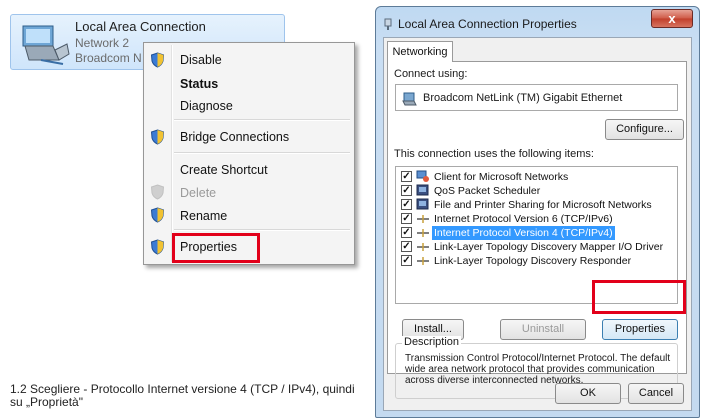 The width and height of the screenshot is (706, 420). Describe the element at coordinates (523, 219) in the screenshot. I see `list-item-label: Internet Protocol Version 6 (TCP/IPv6)` at that location.